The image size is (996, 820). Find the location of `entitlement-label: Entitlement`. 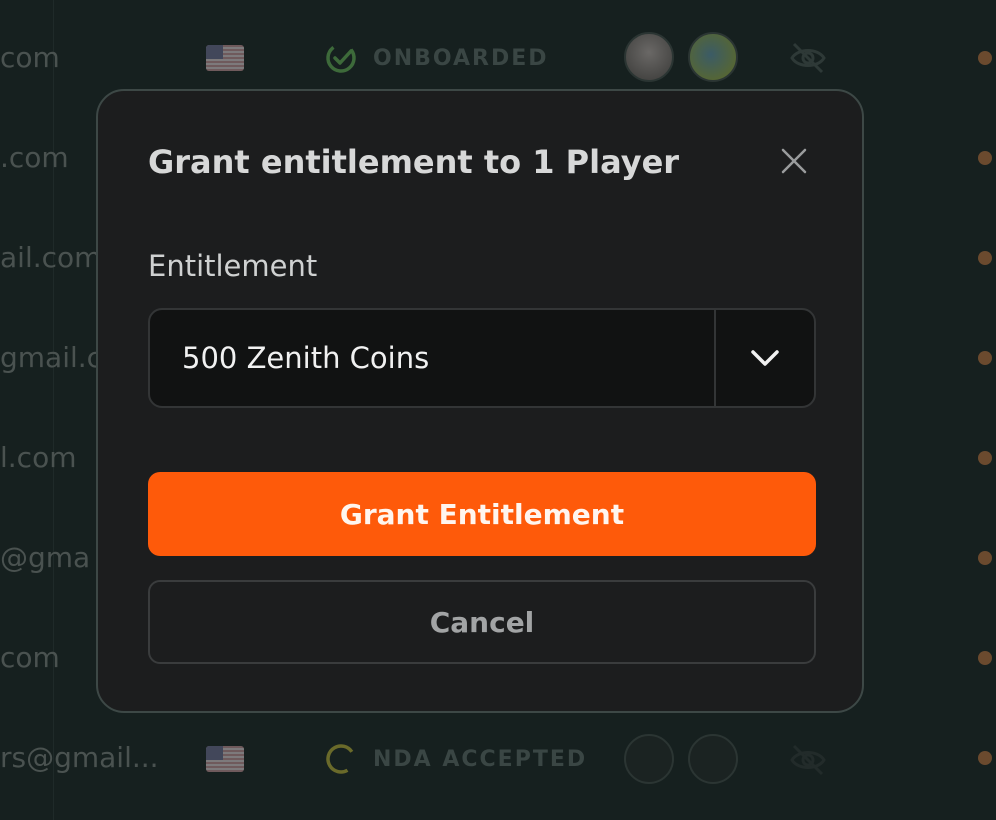

entitlement-label: Entitlement is located at coordinates (233, 266).